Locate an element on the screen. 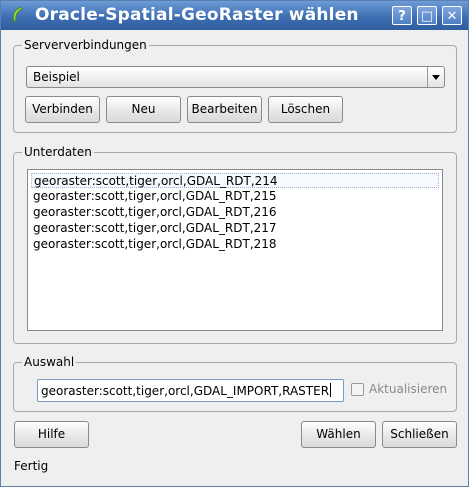  connect-button: Verbinden is located at coordinates (62, 109).